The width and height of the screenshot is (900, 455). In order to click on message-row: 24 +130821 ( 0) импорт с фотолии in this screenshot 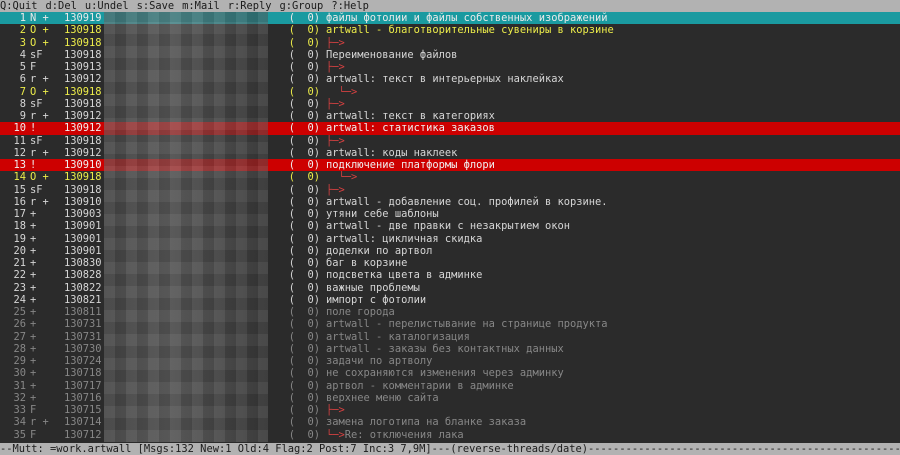, I will do `click(450, 300)`.